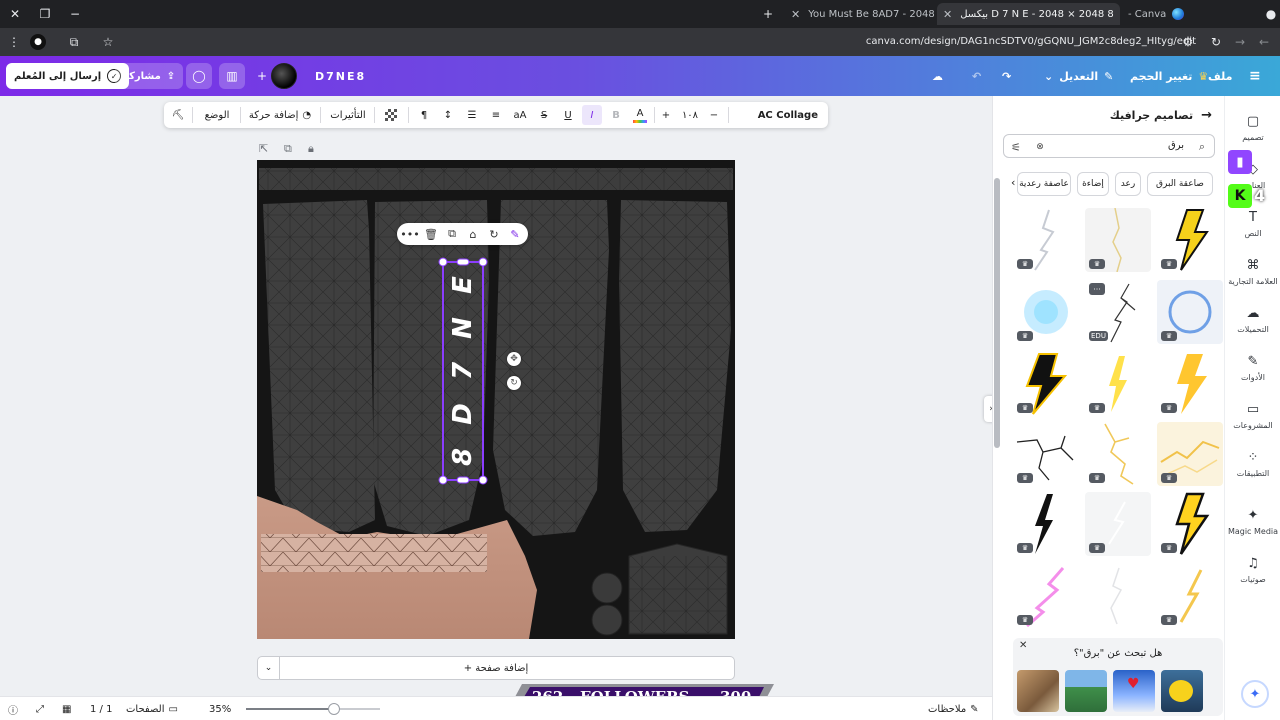  I want to click on duplicate-page-icon: ⧉, so click(288, 149).